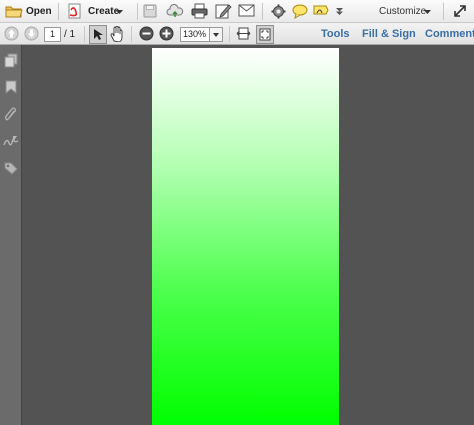 Image resolution: width=474 pixels, height=425 pixels. What do you see at coordinates (150, 11) in the screenshot?
I see `save-icon` at bounding box center [150, 11].